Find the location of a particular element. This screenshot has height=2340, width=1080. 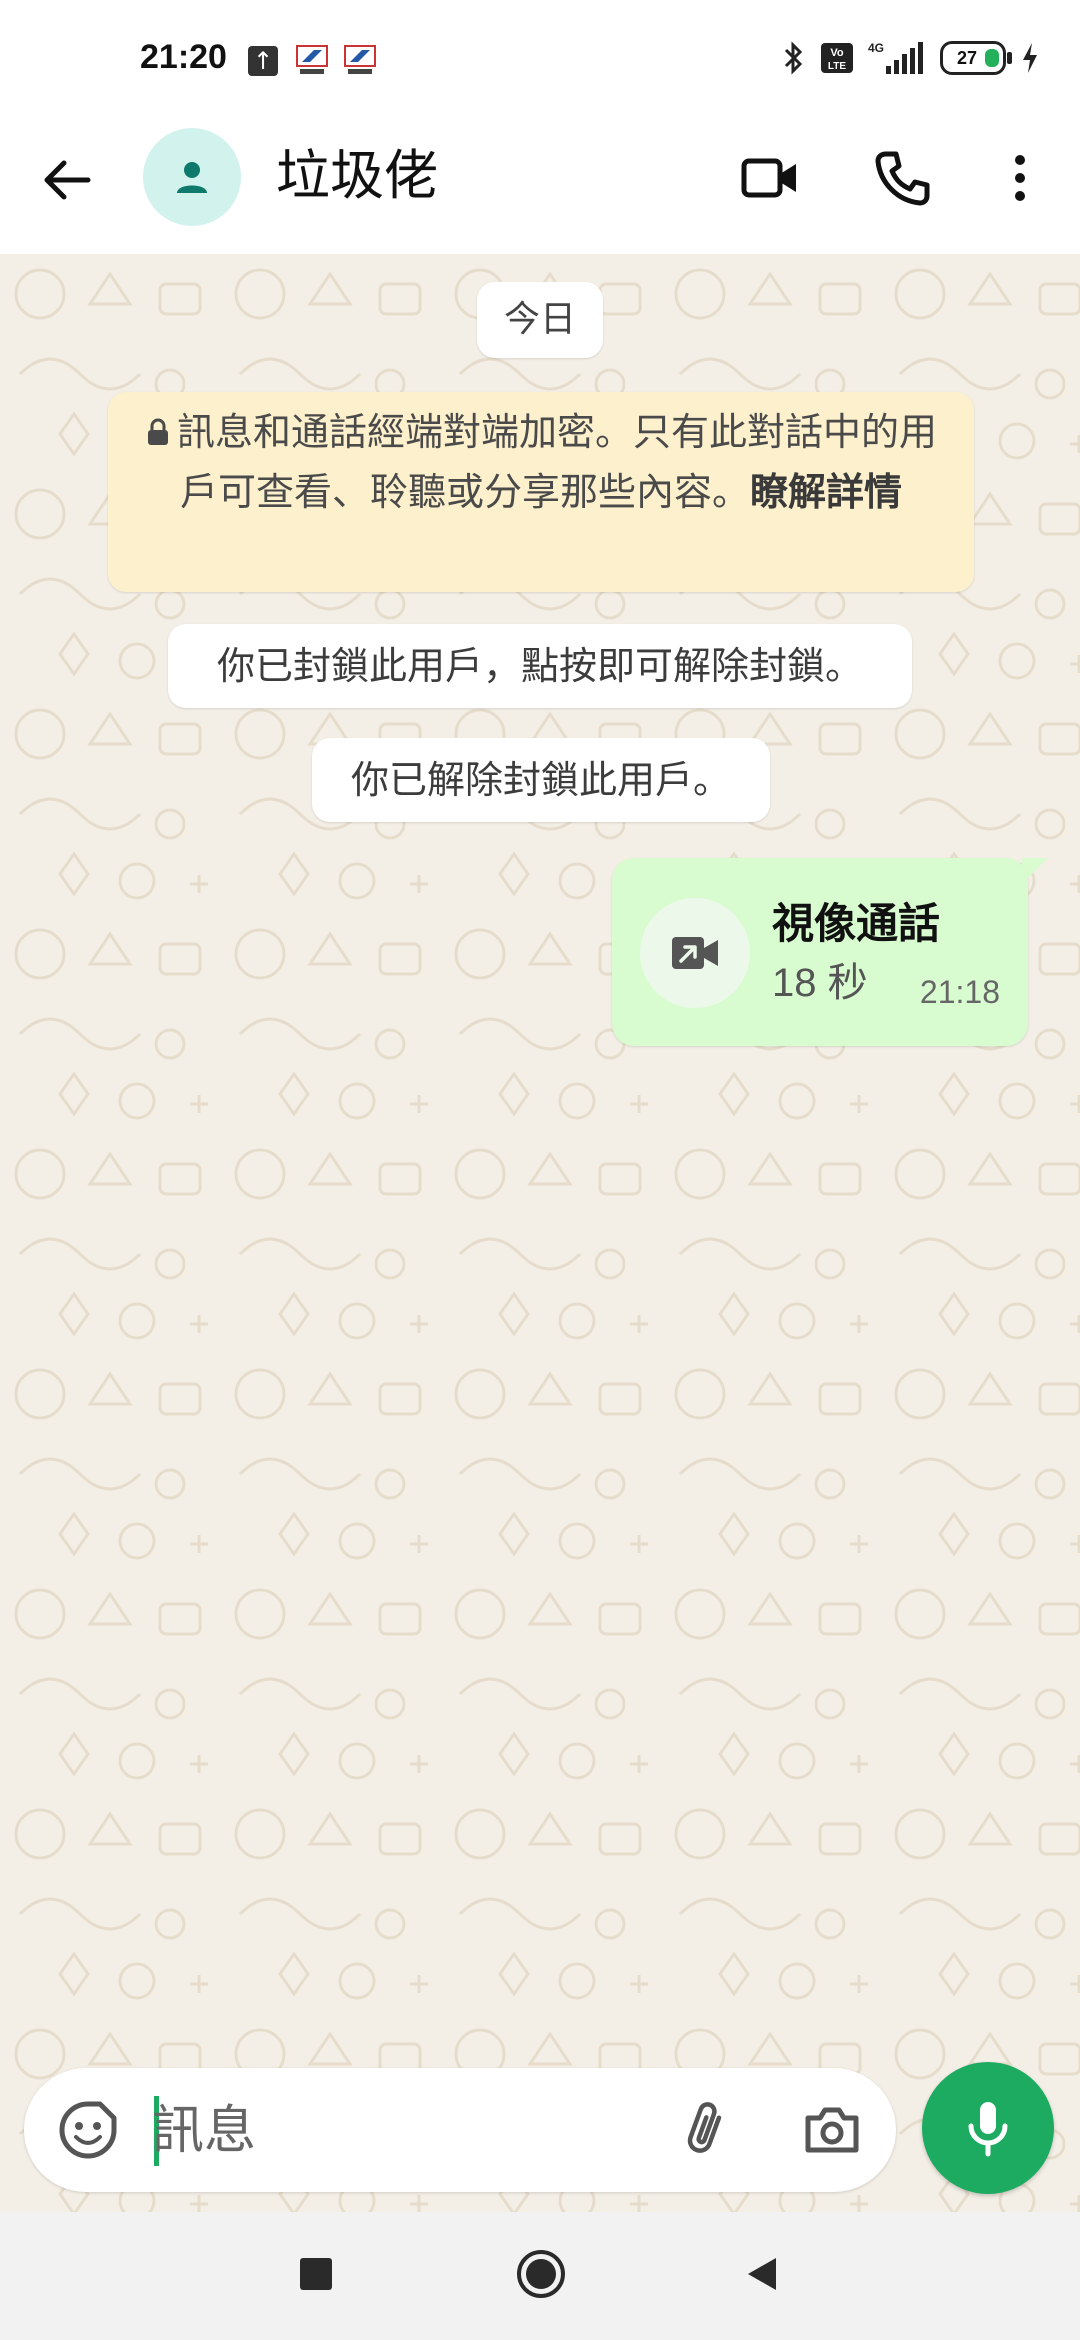

learn-more-link: 瞭解詳情 is located at coordinates (826, 492).